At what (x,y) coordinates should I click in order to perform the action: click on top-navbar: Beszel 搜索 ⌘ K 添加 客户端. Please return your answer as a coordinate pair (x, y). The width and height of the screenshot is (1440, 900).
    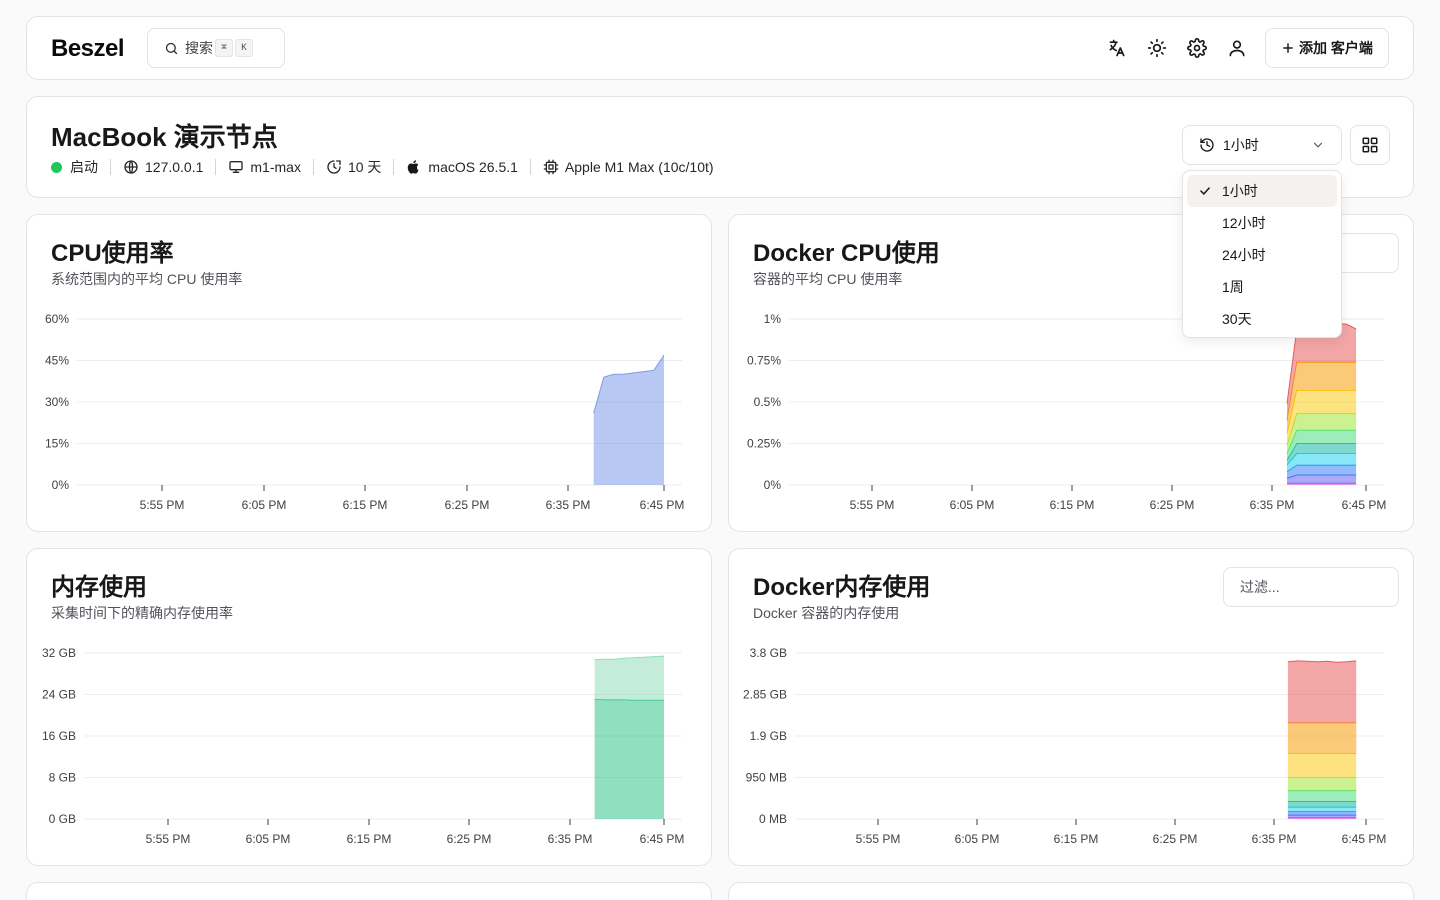
    Looking at the image, I should click on (720, 48).